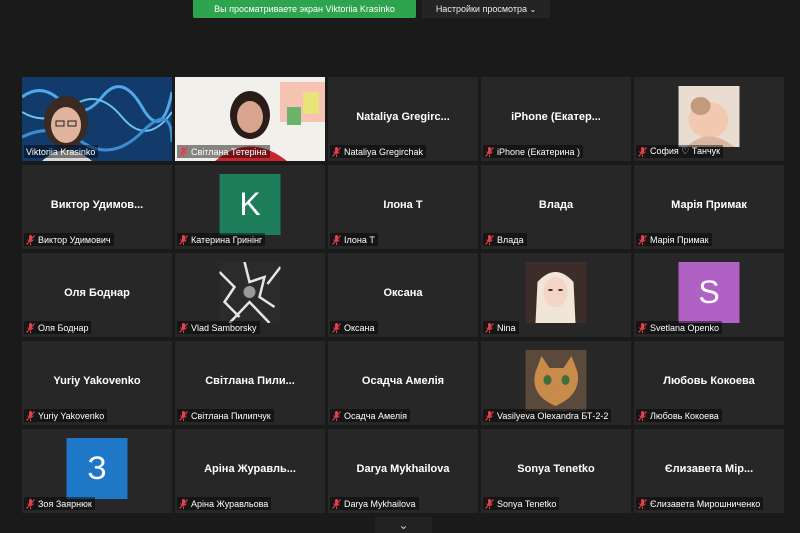 Image resolution: width=800 pixels, height=533 pixels. I want to click on view-options-button: Настройки просмотра ⌄, so click(486, 9).